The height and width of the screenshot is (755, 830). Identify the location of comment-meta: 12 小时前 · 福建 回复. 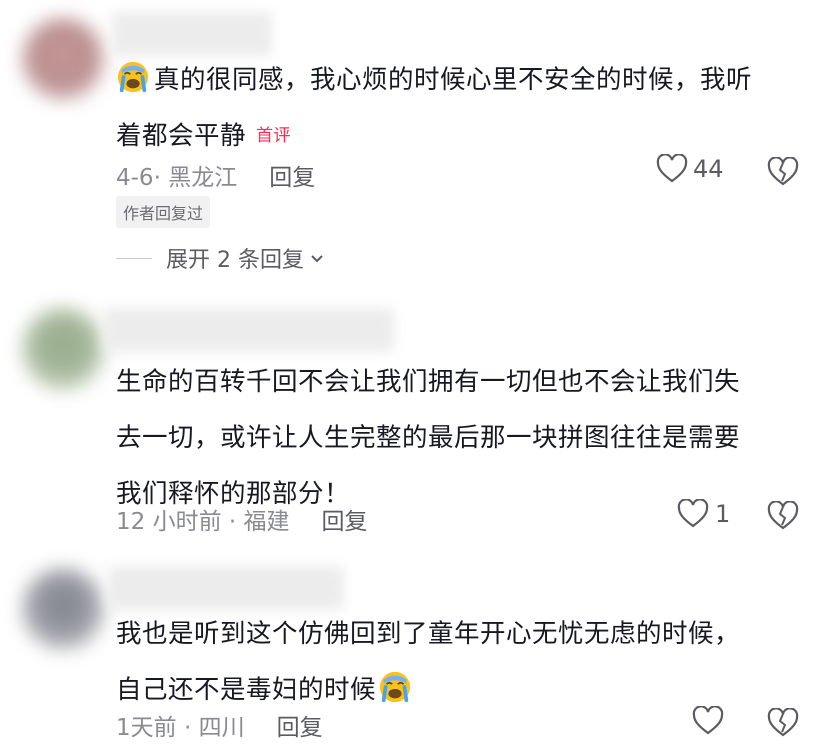
(242, 519).